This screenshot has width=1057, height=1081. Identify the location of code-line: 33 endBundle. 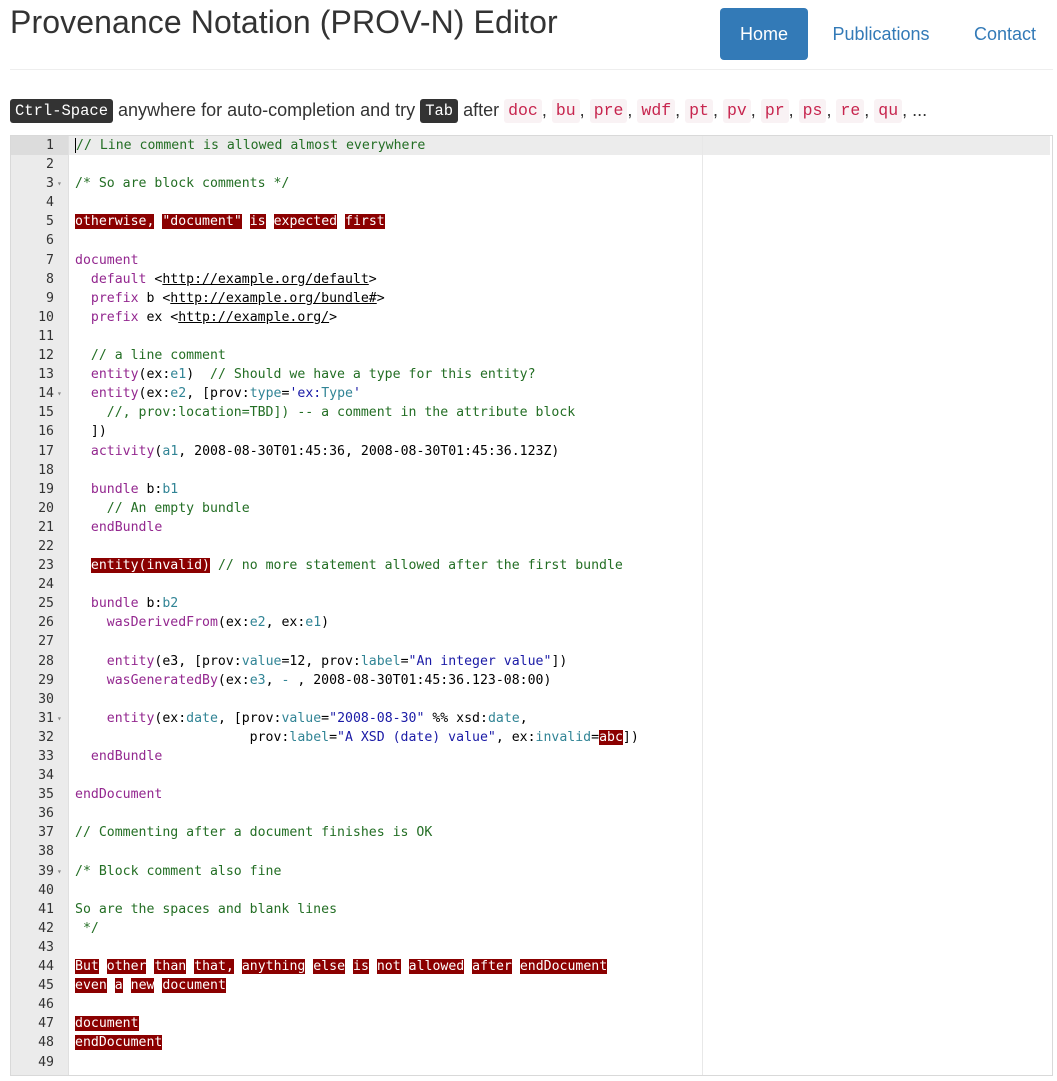
(531, 756).